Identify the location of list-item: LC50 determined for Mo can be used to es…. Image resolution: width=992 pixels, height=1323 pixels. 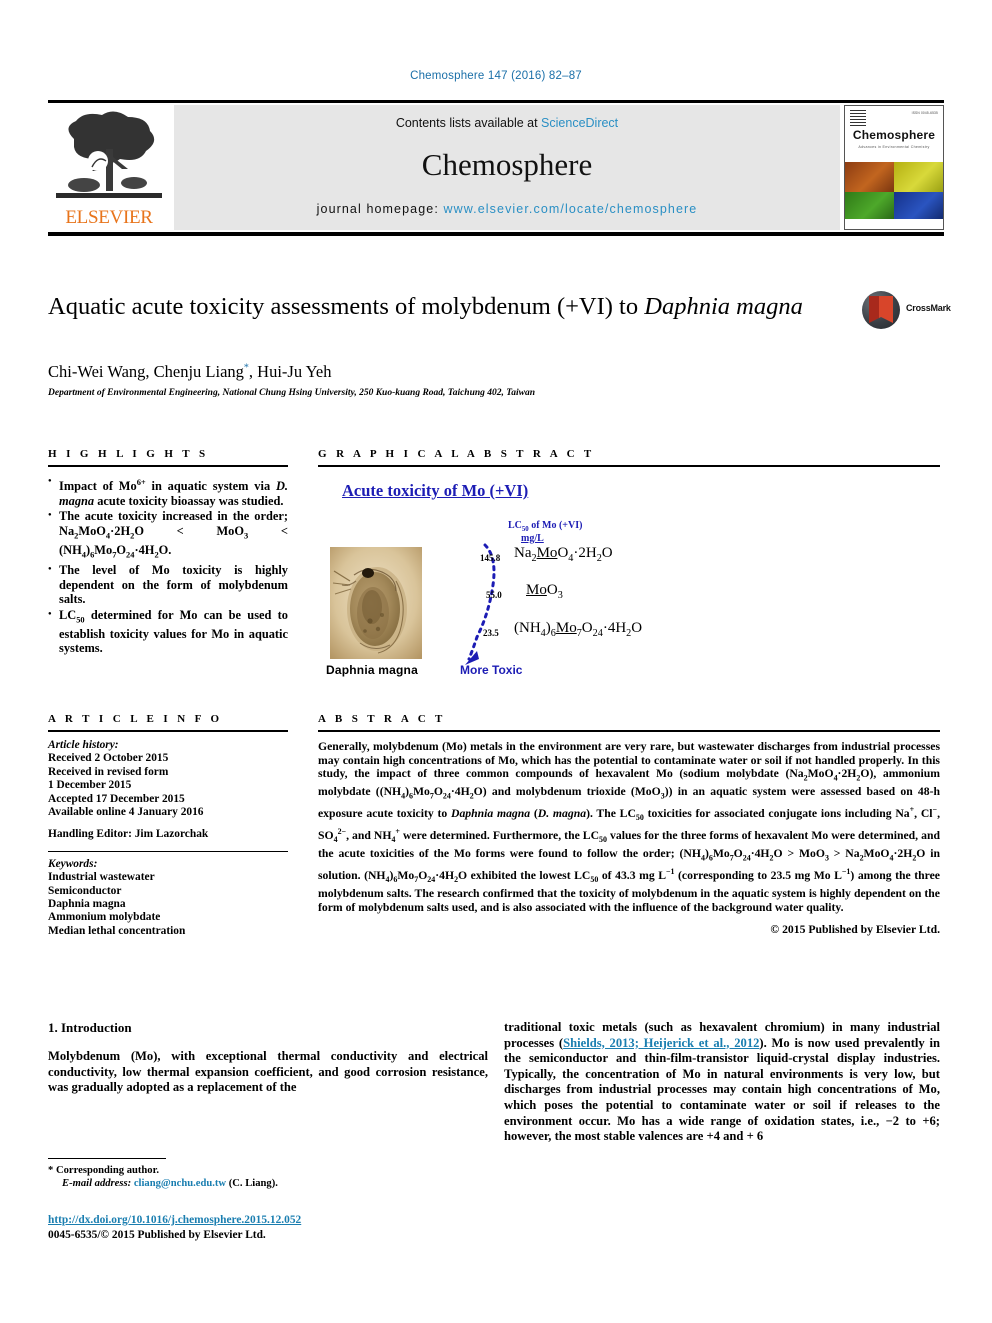
(168, 631).